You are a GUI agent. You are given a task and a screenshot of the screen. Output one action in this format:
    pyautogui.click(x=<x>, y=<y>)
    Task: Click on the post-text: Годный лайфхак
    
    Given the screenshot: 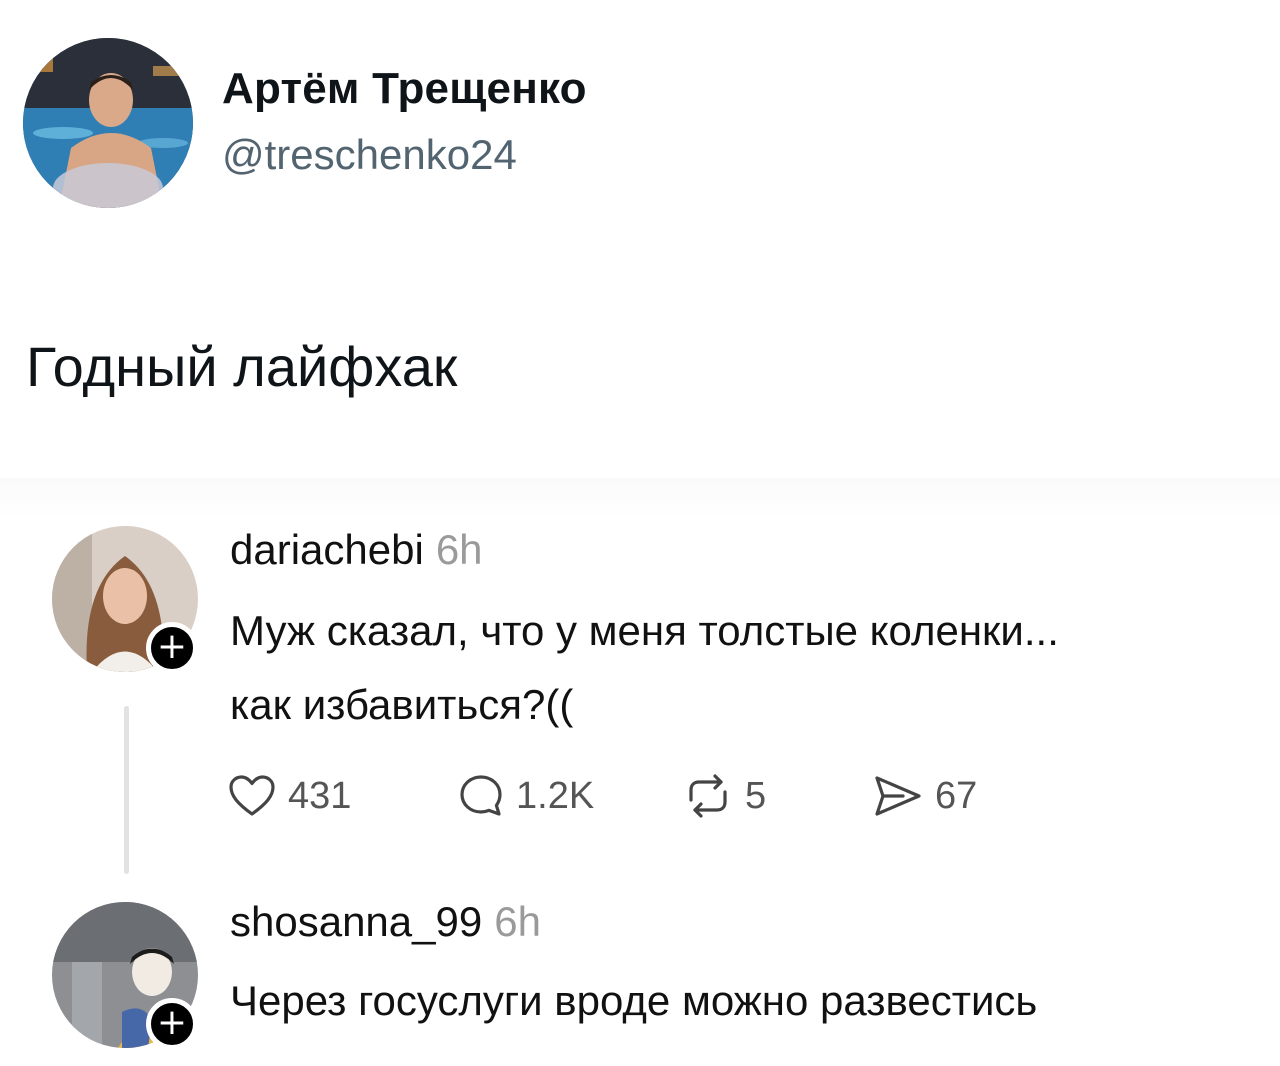 What is the action you would take?
    pyautogui.click(x=242, y=366)
    